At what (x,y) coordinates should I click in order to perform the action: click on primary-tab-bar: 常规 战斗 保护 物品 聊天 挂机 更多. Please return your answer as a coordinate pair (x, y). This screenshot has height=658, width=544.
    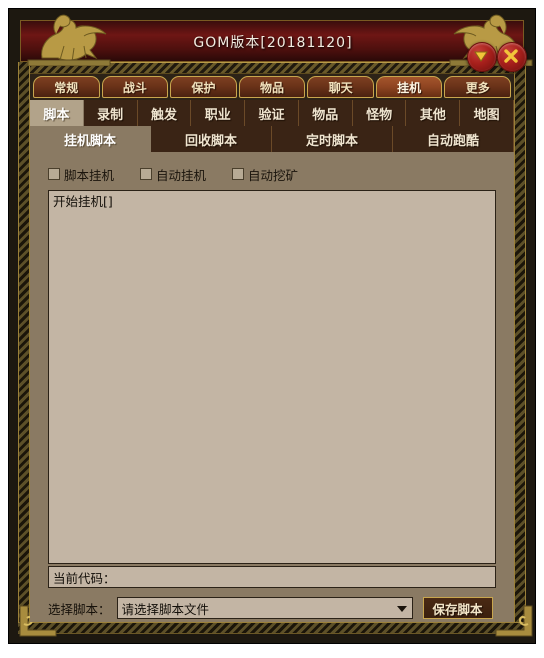
    Looking at the image, I should click on (272, 87).